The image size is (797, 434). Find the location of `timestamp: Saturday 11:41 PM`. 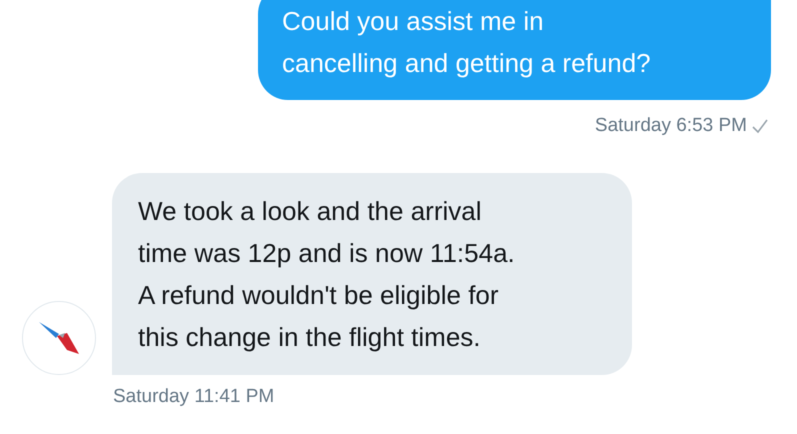

timestamp: Saturday 11:41 PM is located at coordinates (194, 396).